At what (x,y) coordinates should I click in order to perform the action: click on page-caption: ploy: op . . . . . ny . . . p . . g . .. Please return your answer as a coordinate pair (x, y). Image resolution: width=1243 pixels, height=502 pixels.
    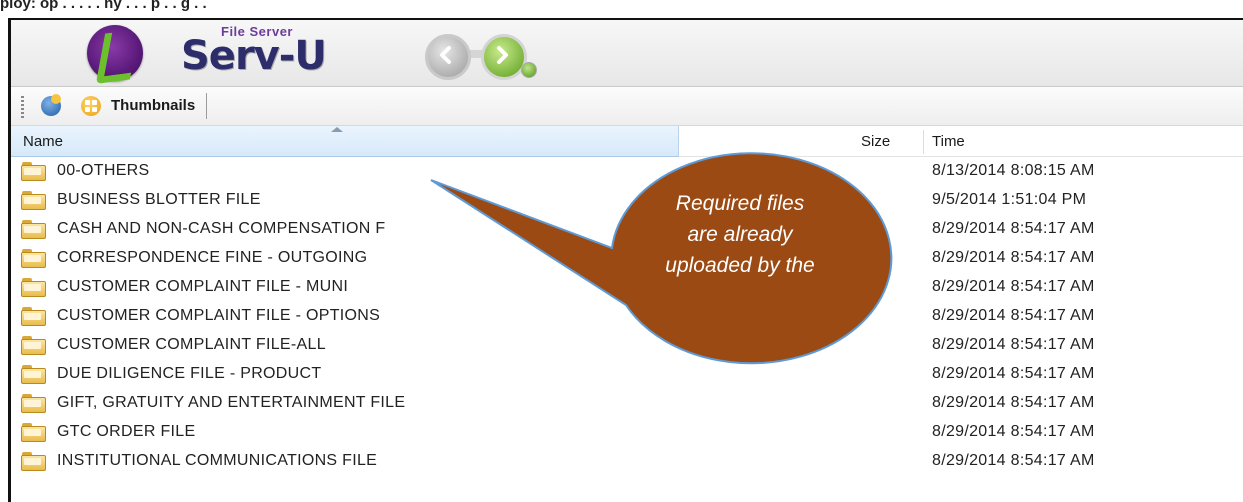
    Looking at the image, I should click on (103, 6).